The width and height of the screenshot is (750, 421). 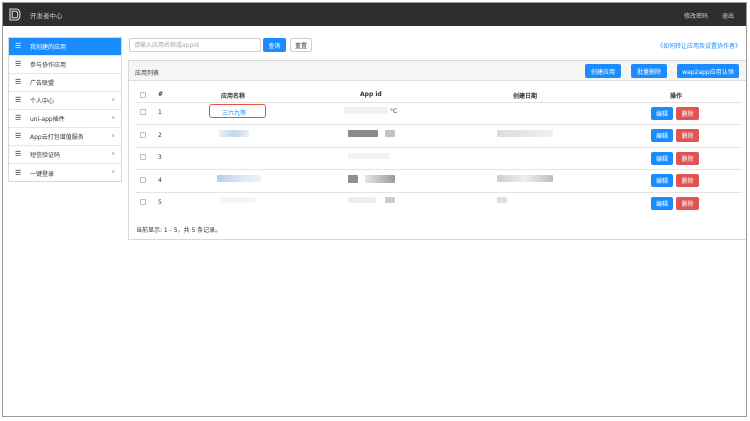 I want to click on reset-button: 重置, so click(x=301, y=45).